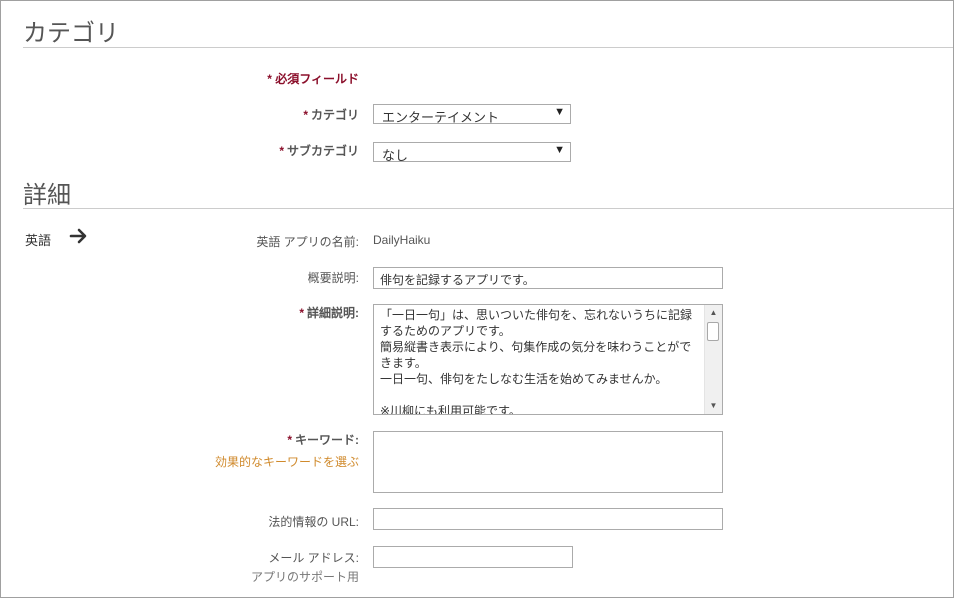  What do you see at coordinates (441, 117) in the screenshot?
I see `category-select-value: エンターテイメント` at bounding box center [441, 117].